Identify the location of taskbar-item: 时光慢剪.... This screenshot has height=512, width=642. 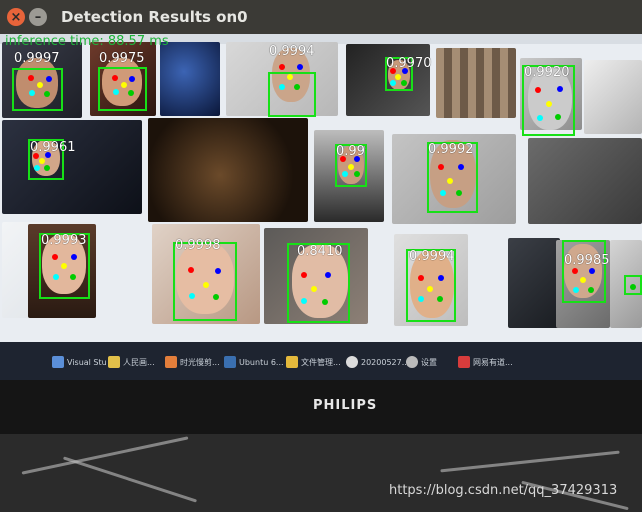
(192, 362).